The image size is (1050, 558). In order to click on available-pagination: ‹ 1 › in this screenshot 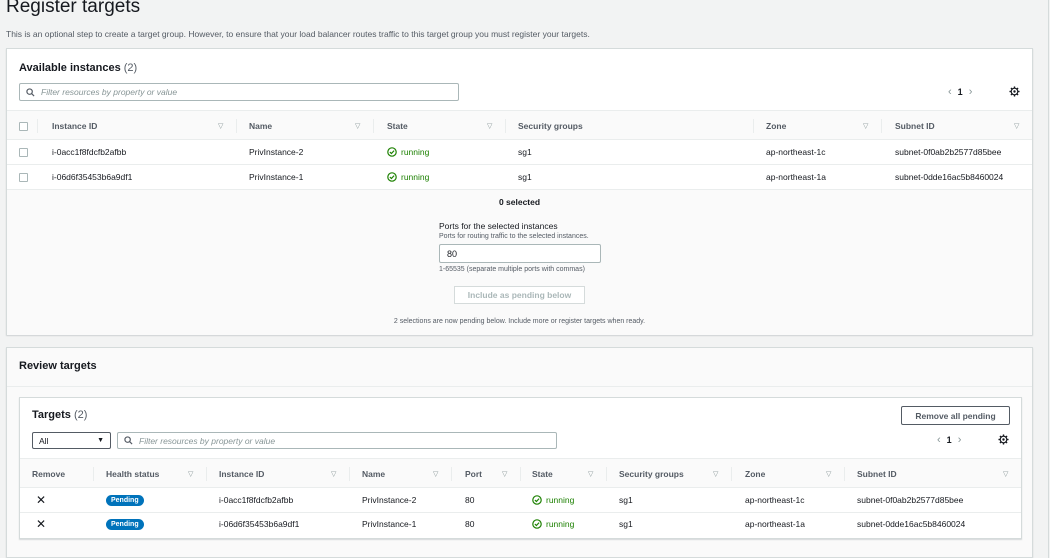, I will do `click(960, 92)`.